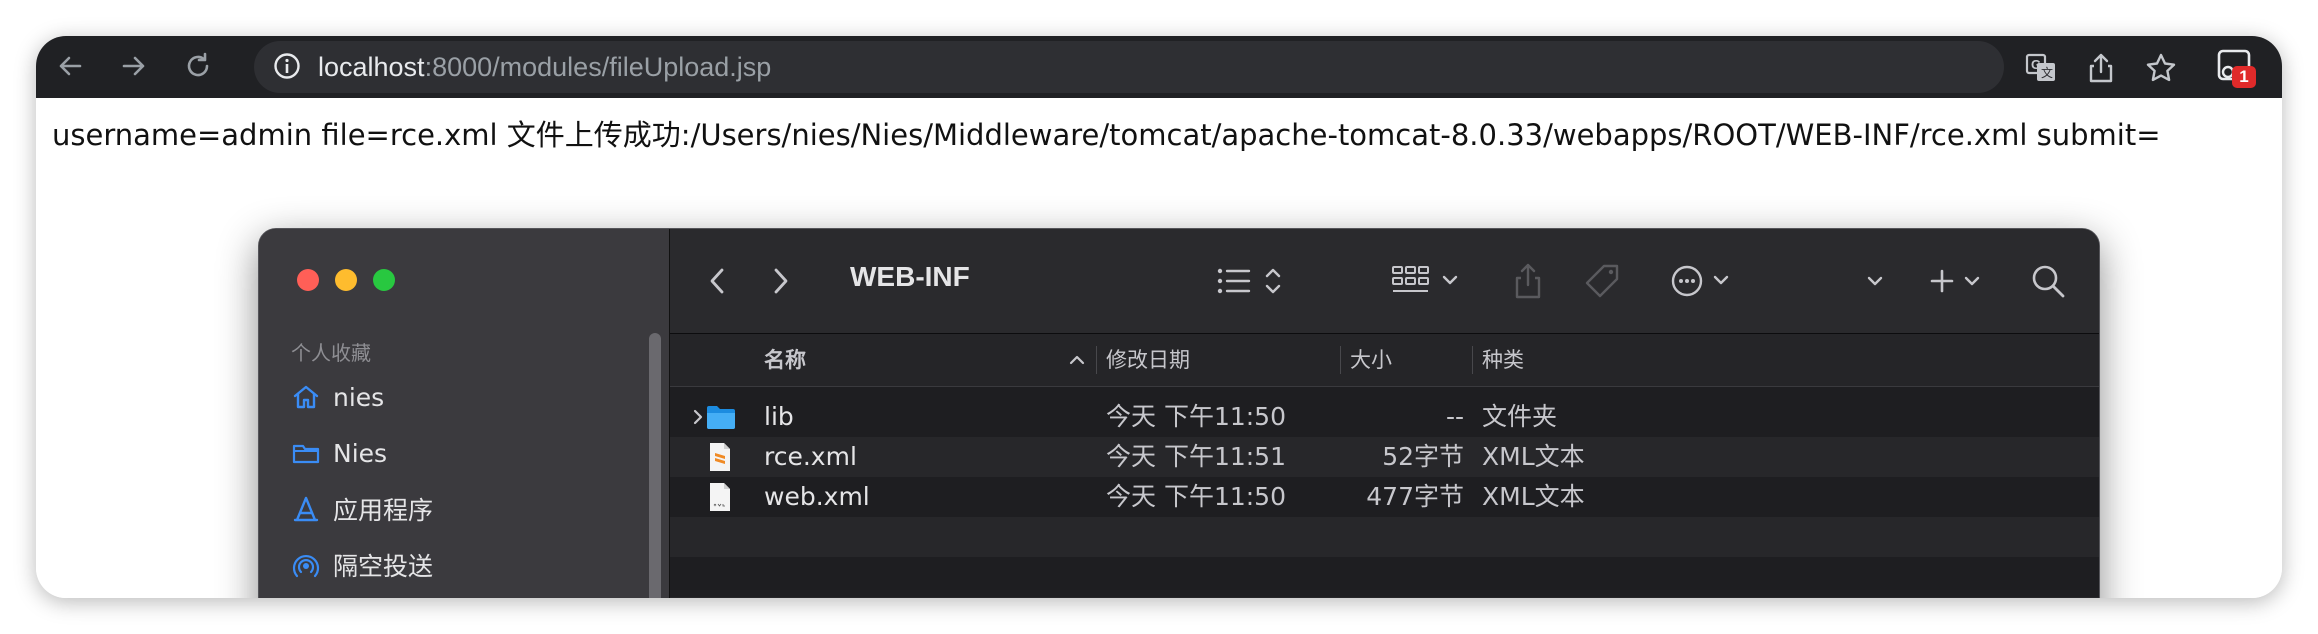  I want to click on finder-back-button, so click(718, 281).